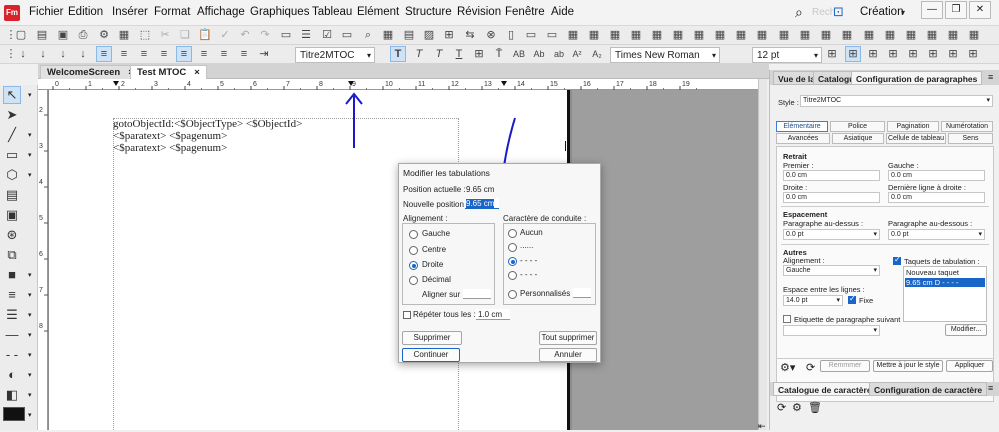  What do you see at coordinates (221, 12) in the screenshot?
I see `menu-affichage: Affichage` at bounding box center [221, 12].